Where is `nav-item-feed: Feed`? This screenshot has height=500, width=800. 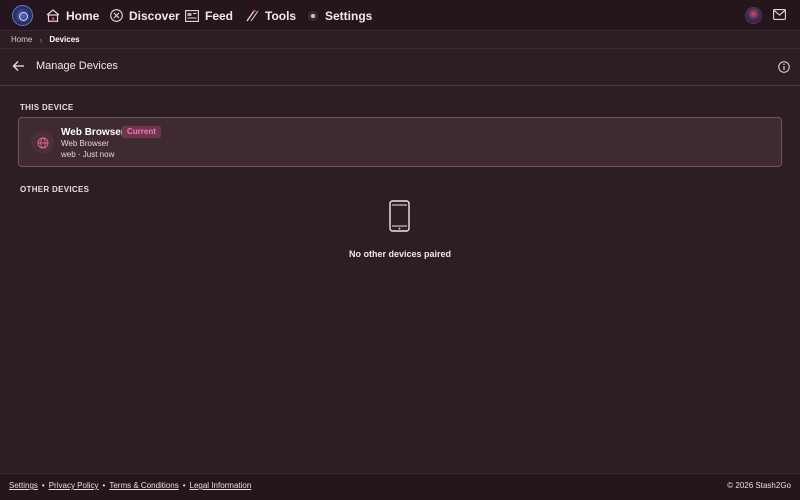
nav-item-feed: Feed is located at coordinates (209, 15).